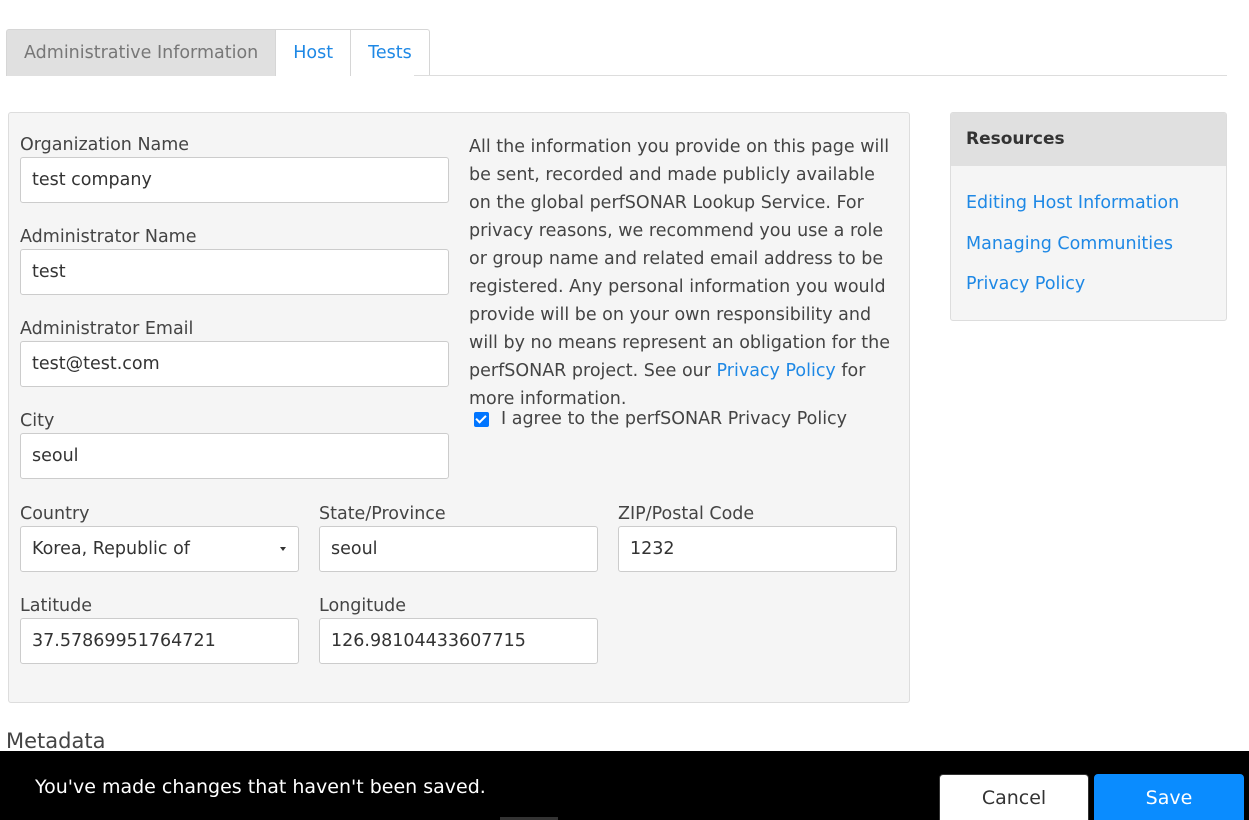 The width and height of the screenshot is (1249, 820). Describe the element at coordinates (234, 364) in the screenshot. I see `admin-email-input: test@test.com` at that location.